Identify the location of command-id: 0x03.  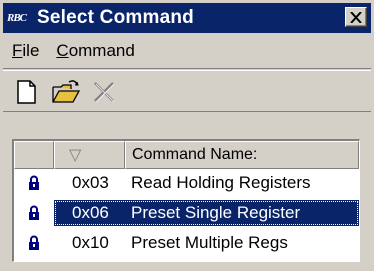
(90, 182).